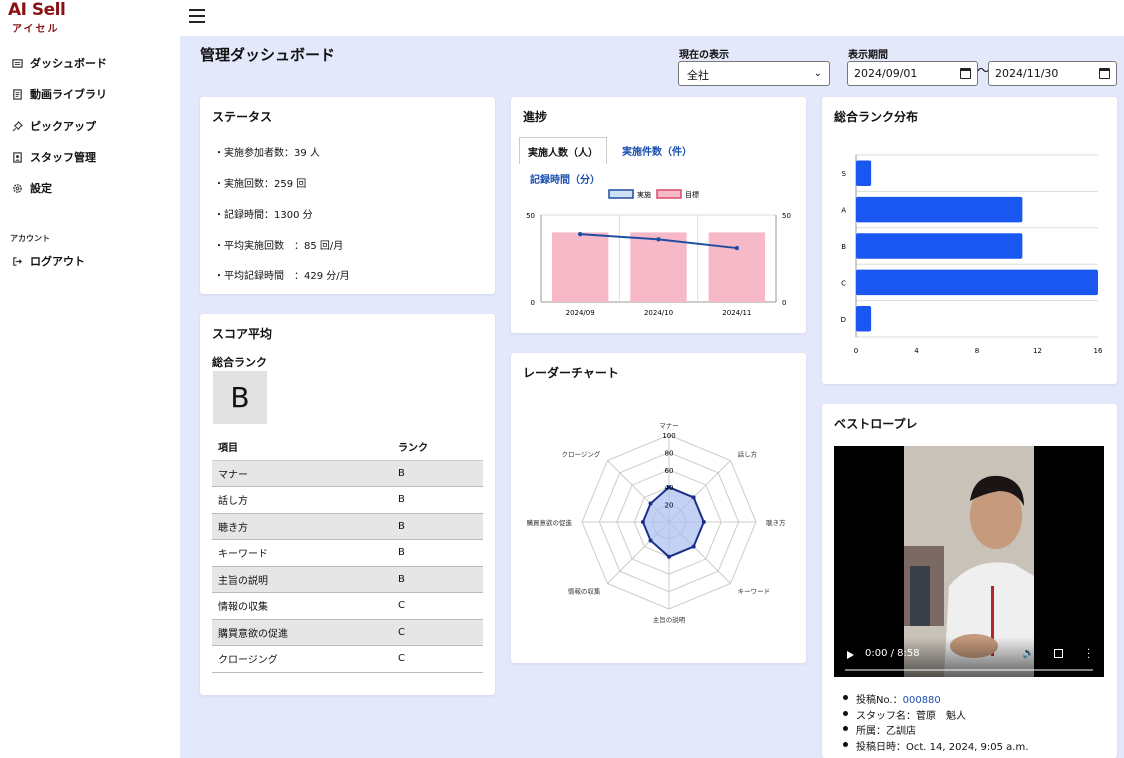 The height and width of the screenshot is (758, 1124). I want to click on legend-label-actual: 実施, so click(644, 194).